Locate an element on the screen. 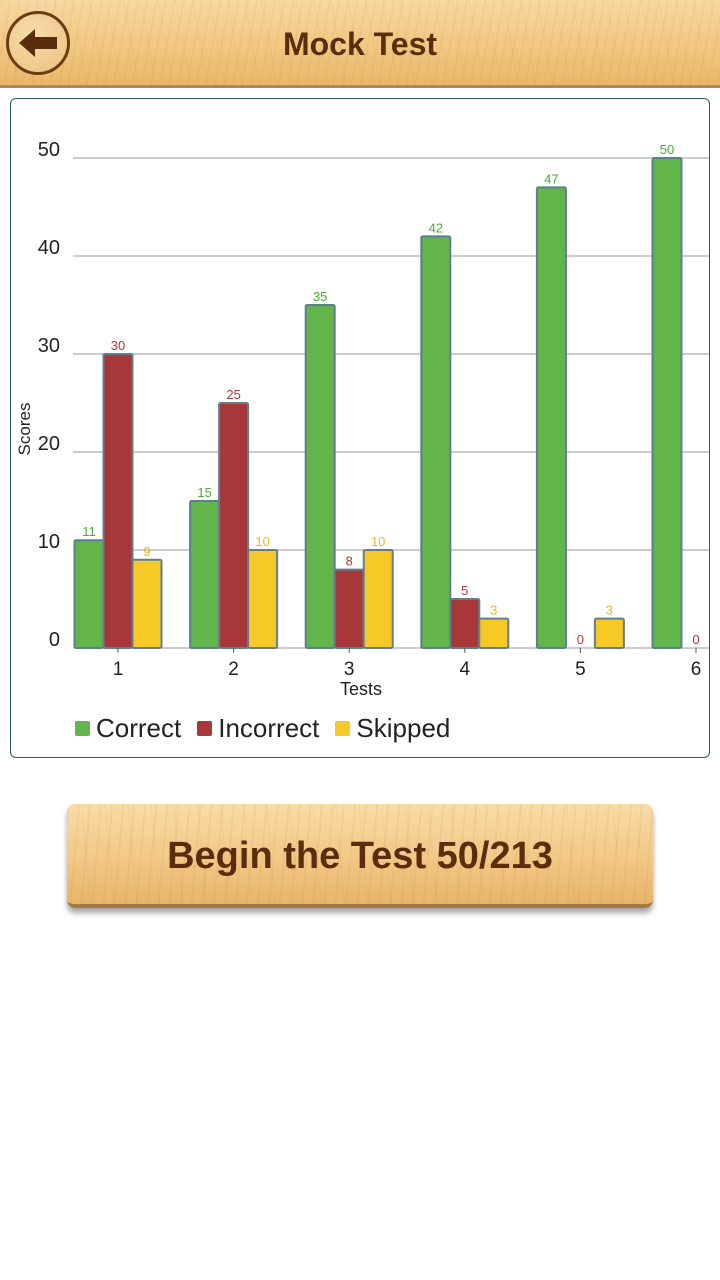 The height and width of the screenshot is (1280, 720). x-tick-label: 2 is located at coordinates (233, 669).